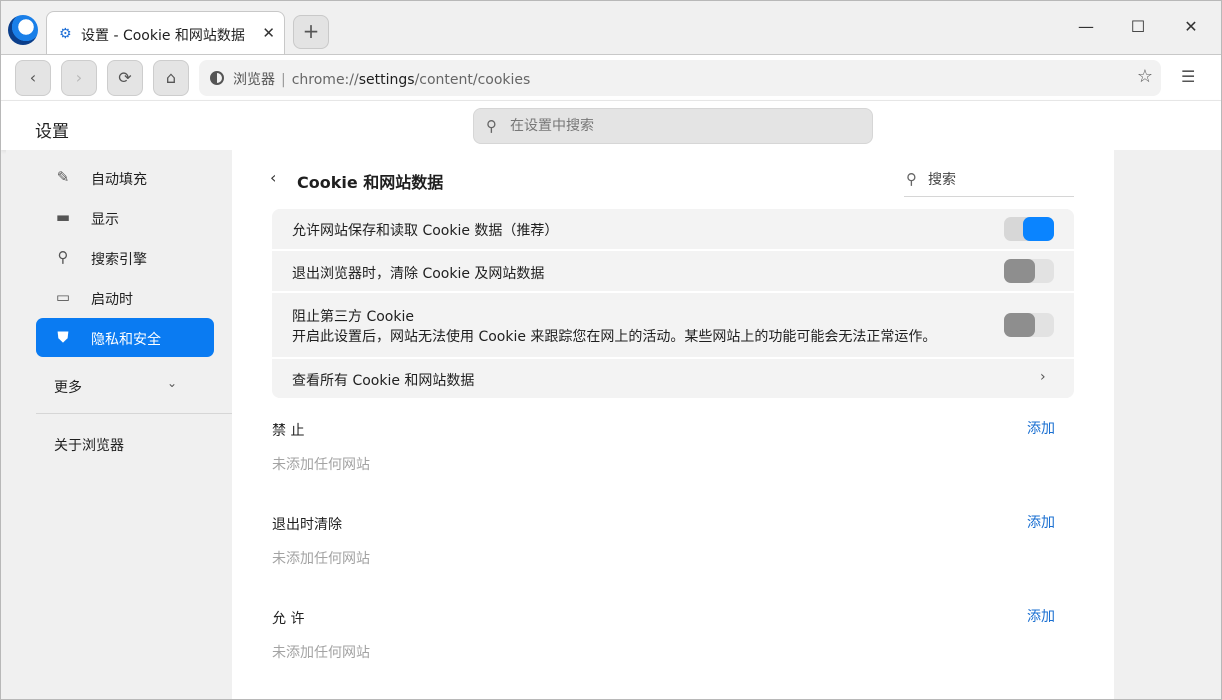  Describe the element at coordinates (1086, 26) in the screenshot. I see `minimize-icon: —` at that location.